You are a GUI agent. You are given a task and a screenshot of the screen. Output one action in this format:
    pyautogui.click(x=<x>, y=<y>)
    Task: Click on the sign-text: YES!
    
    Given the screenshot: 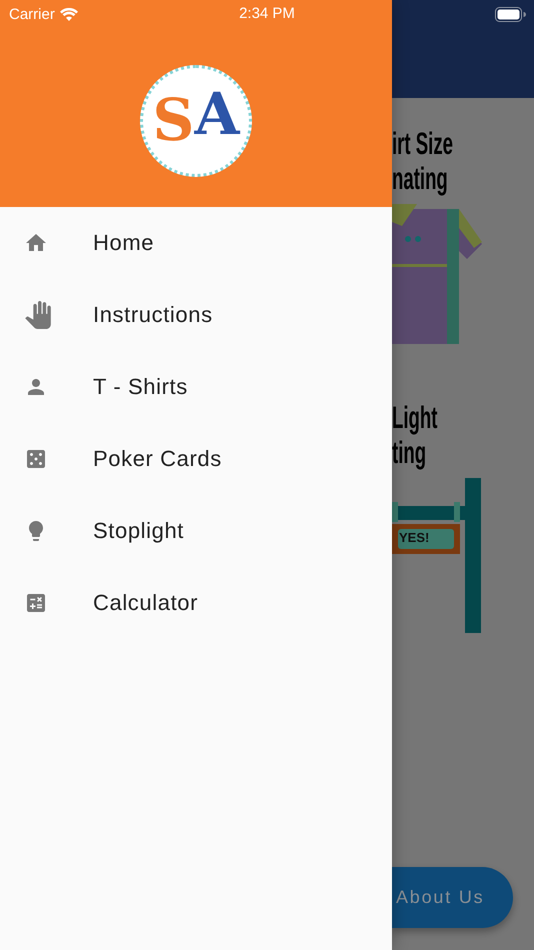 What is the action you would take?
    pyautogui.click(x=414, y=537)
    